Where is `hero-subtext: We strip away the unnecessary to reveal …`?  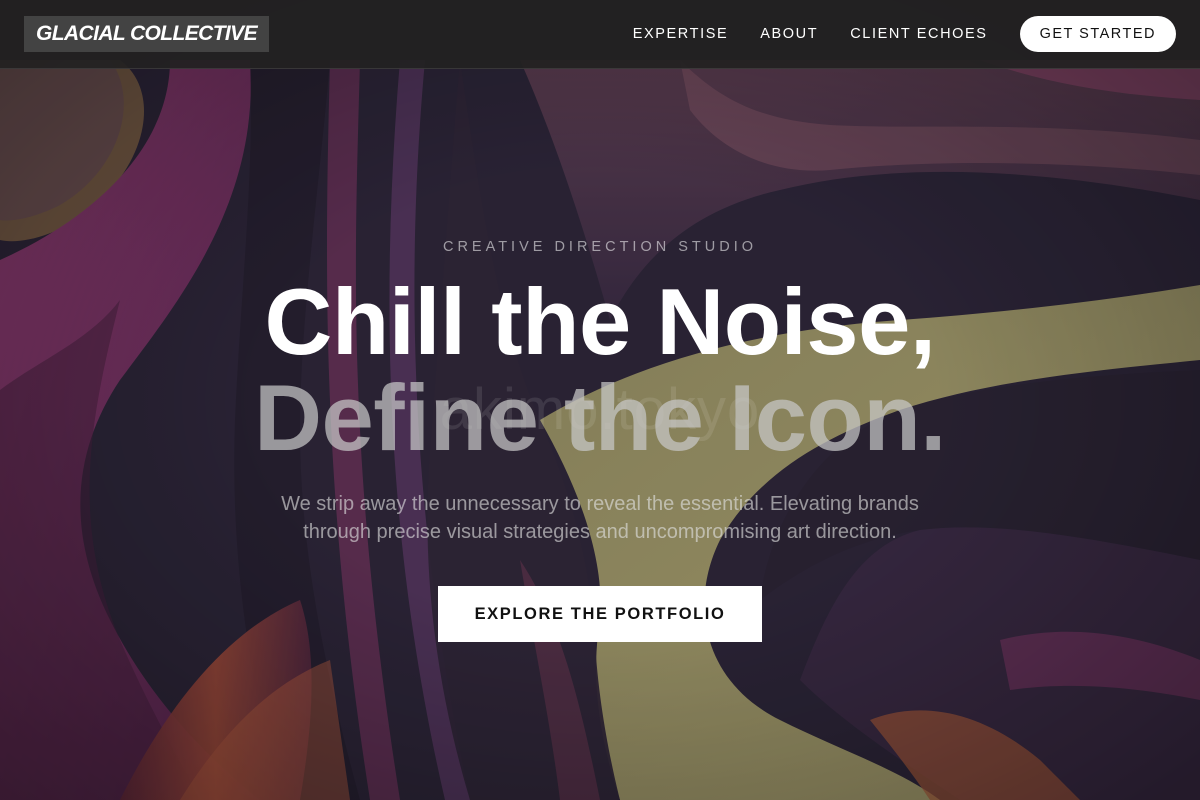 hero-subtext: We strip away the unnecessary to reveal … is located at coordinates (600, 518).